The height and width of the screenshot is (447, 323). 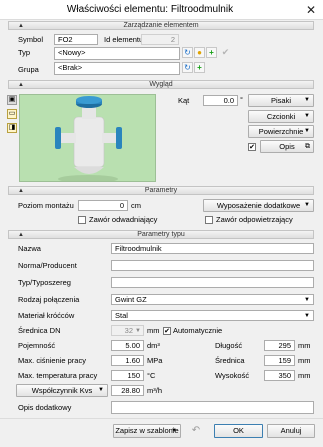 What do you see at coordinates (153, 330) in the screenshot?
I see `dn-unit: mm` at bounding box center [153, 330].